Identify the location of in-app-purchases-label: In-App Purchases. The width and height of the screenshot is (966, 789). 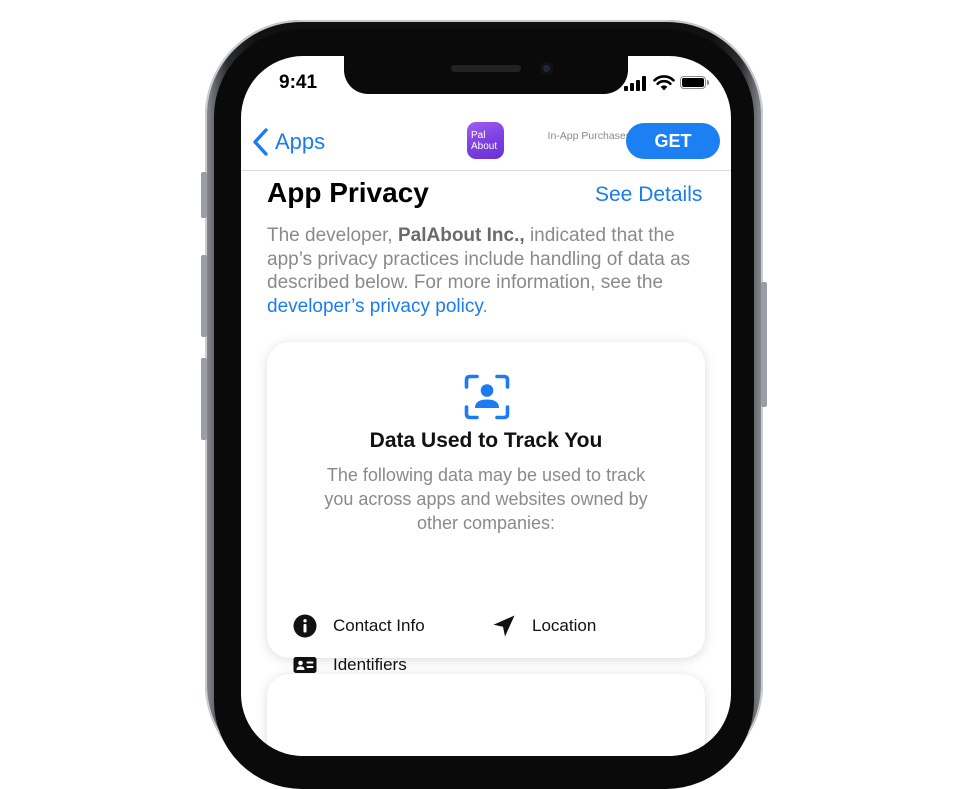
(589, 136).